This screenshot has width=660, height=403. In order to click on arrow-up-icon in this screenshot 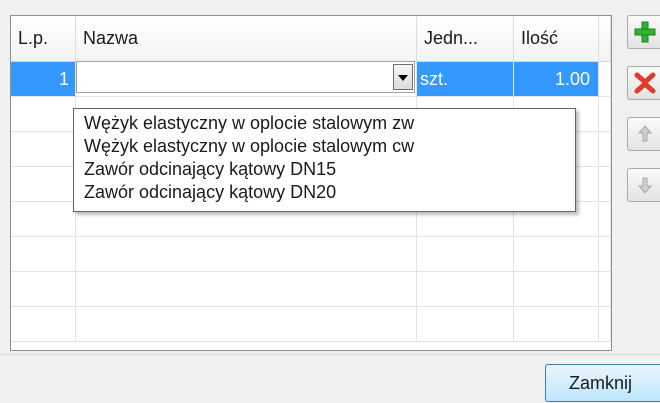, I will do `click(645, 133)`.